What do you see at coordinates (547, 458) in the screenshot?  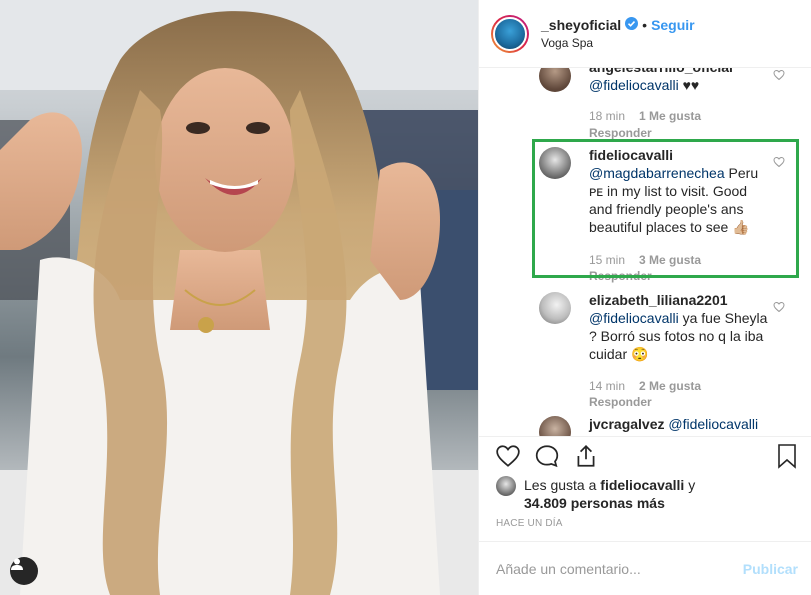 I see `comment-icon` at bounding box center [547, 458].